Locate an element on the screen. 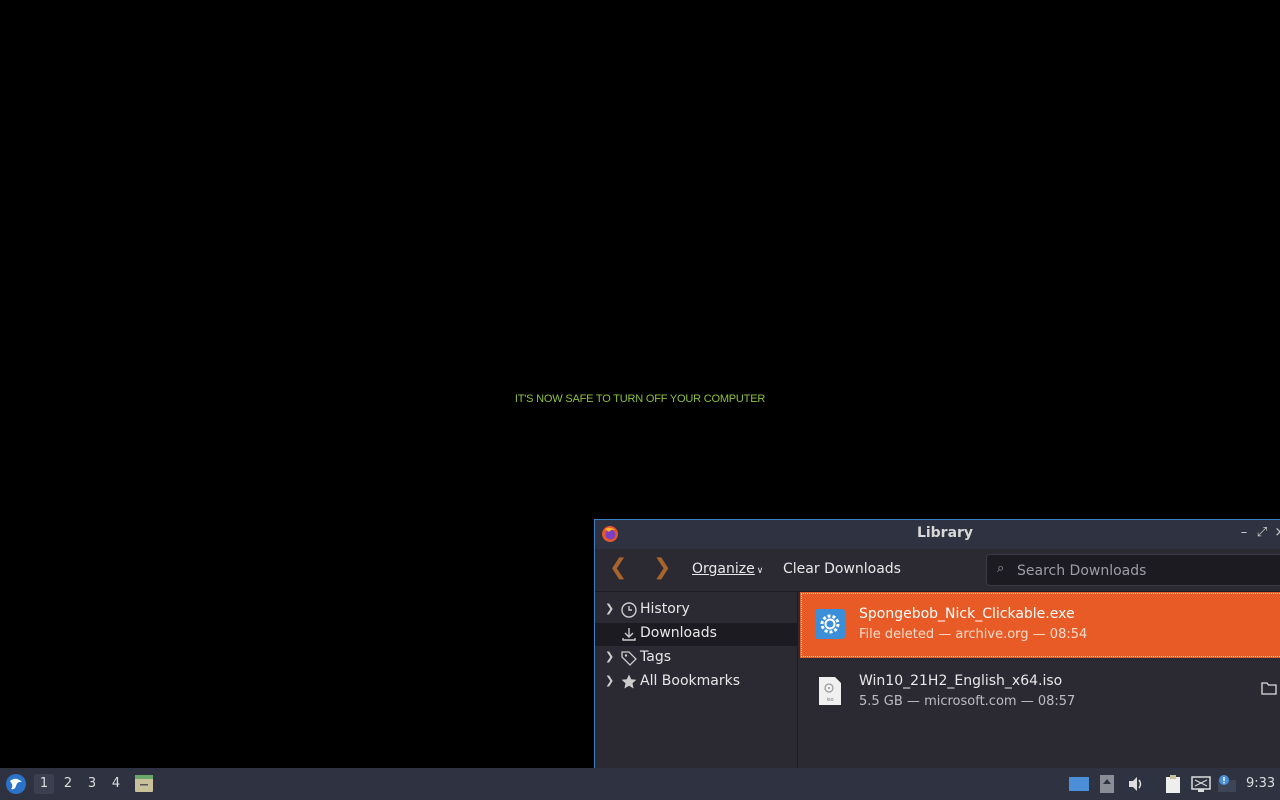 This screenshot has height=800, width=1280. folder-icon is located at coordinates (1269, 688).